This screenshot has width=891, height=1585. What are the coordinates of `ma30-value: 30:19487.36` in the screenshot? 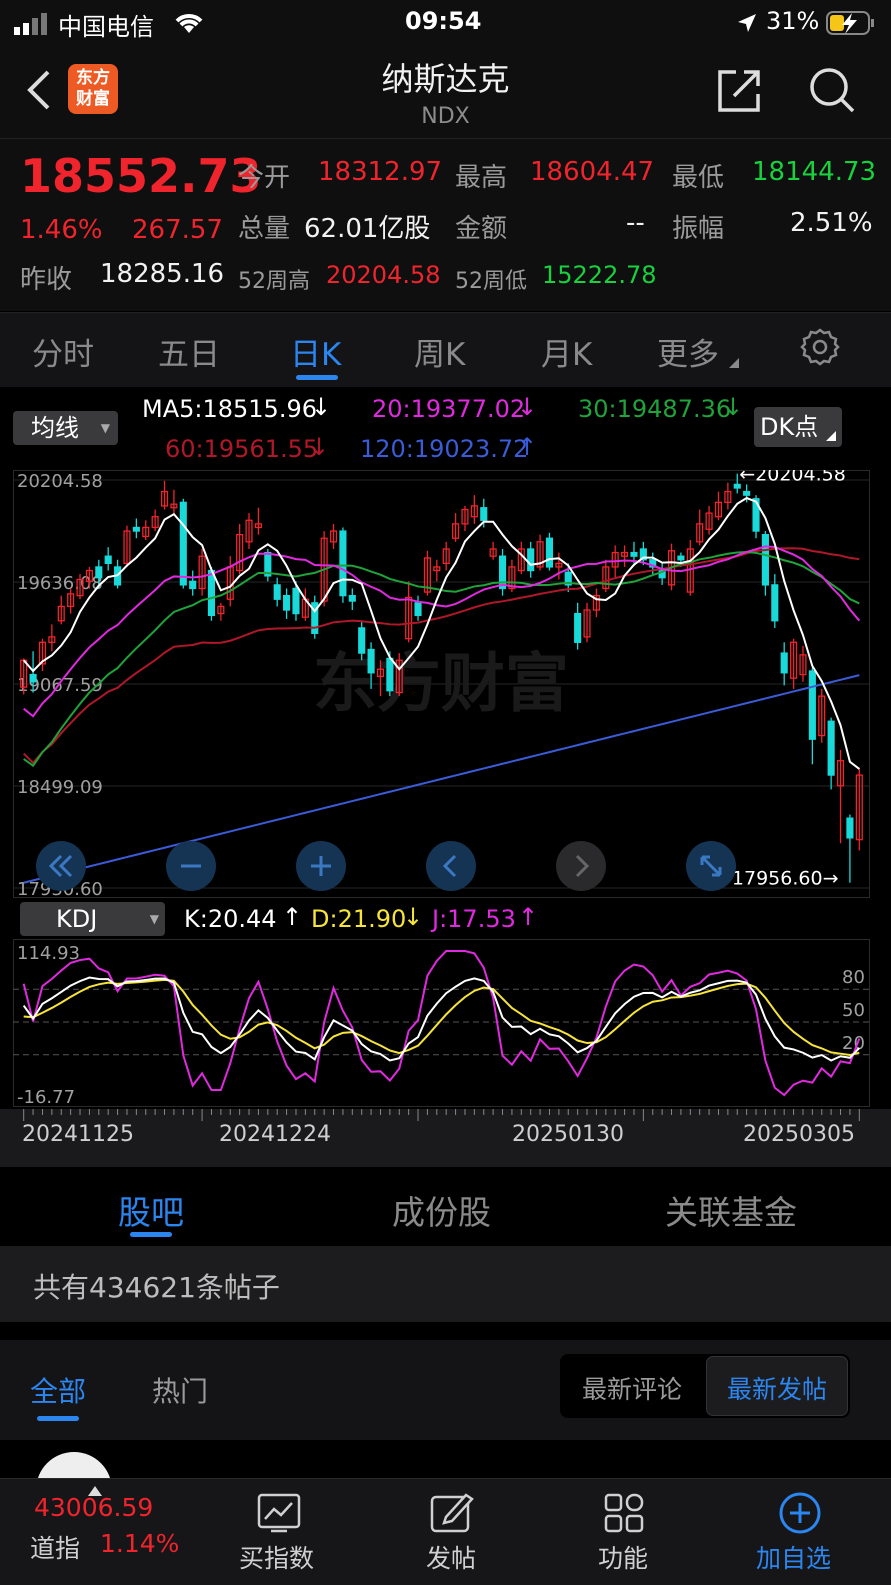 It's located at (655, 409).